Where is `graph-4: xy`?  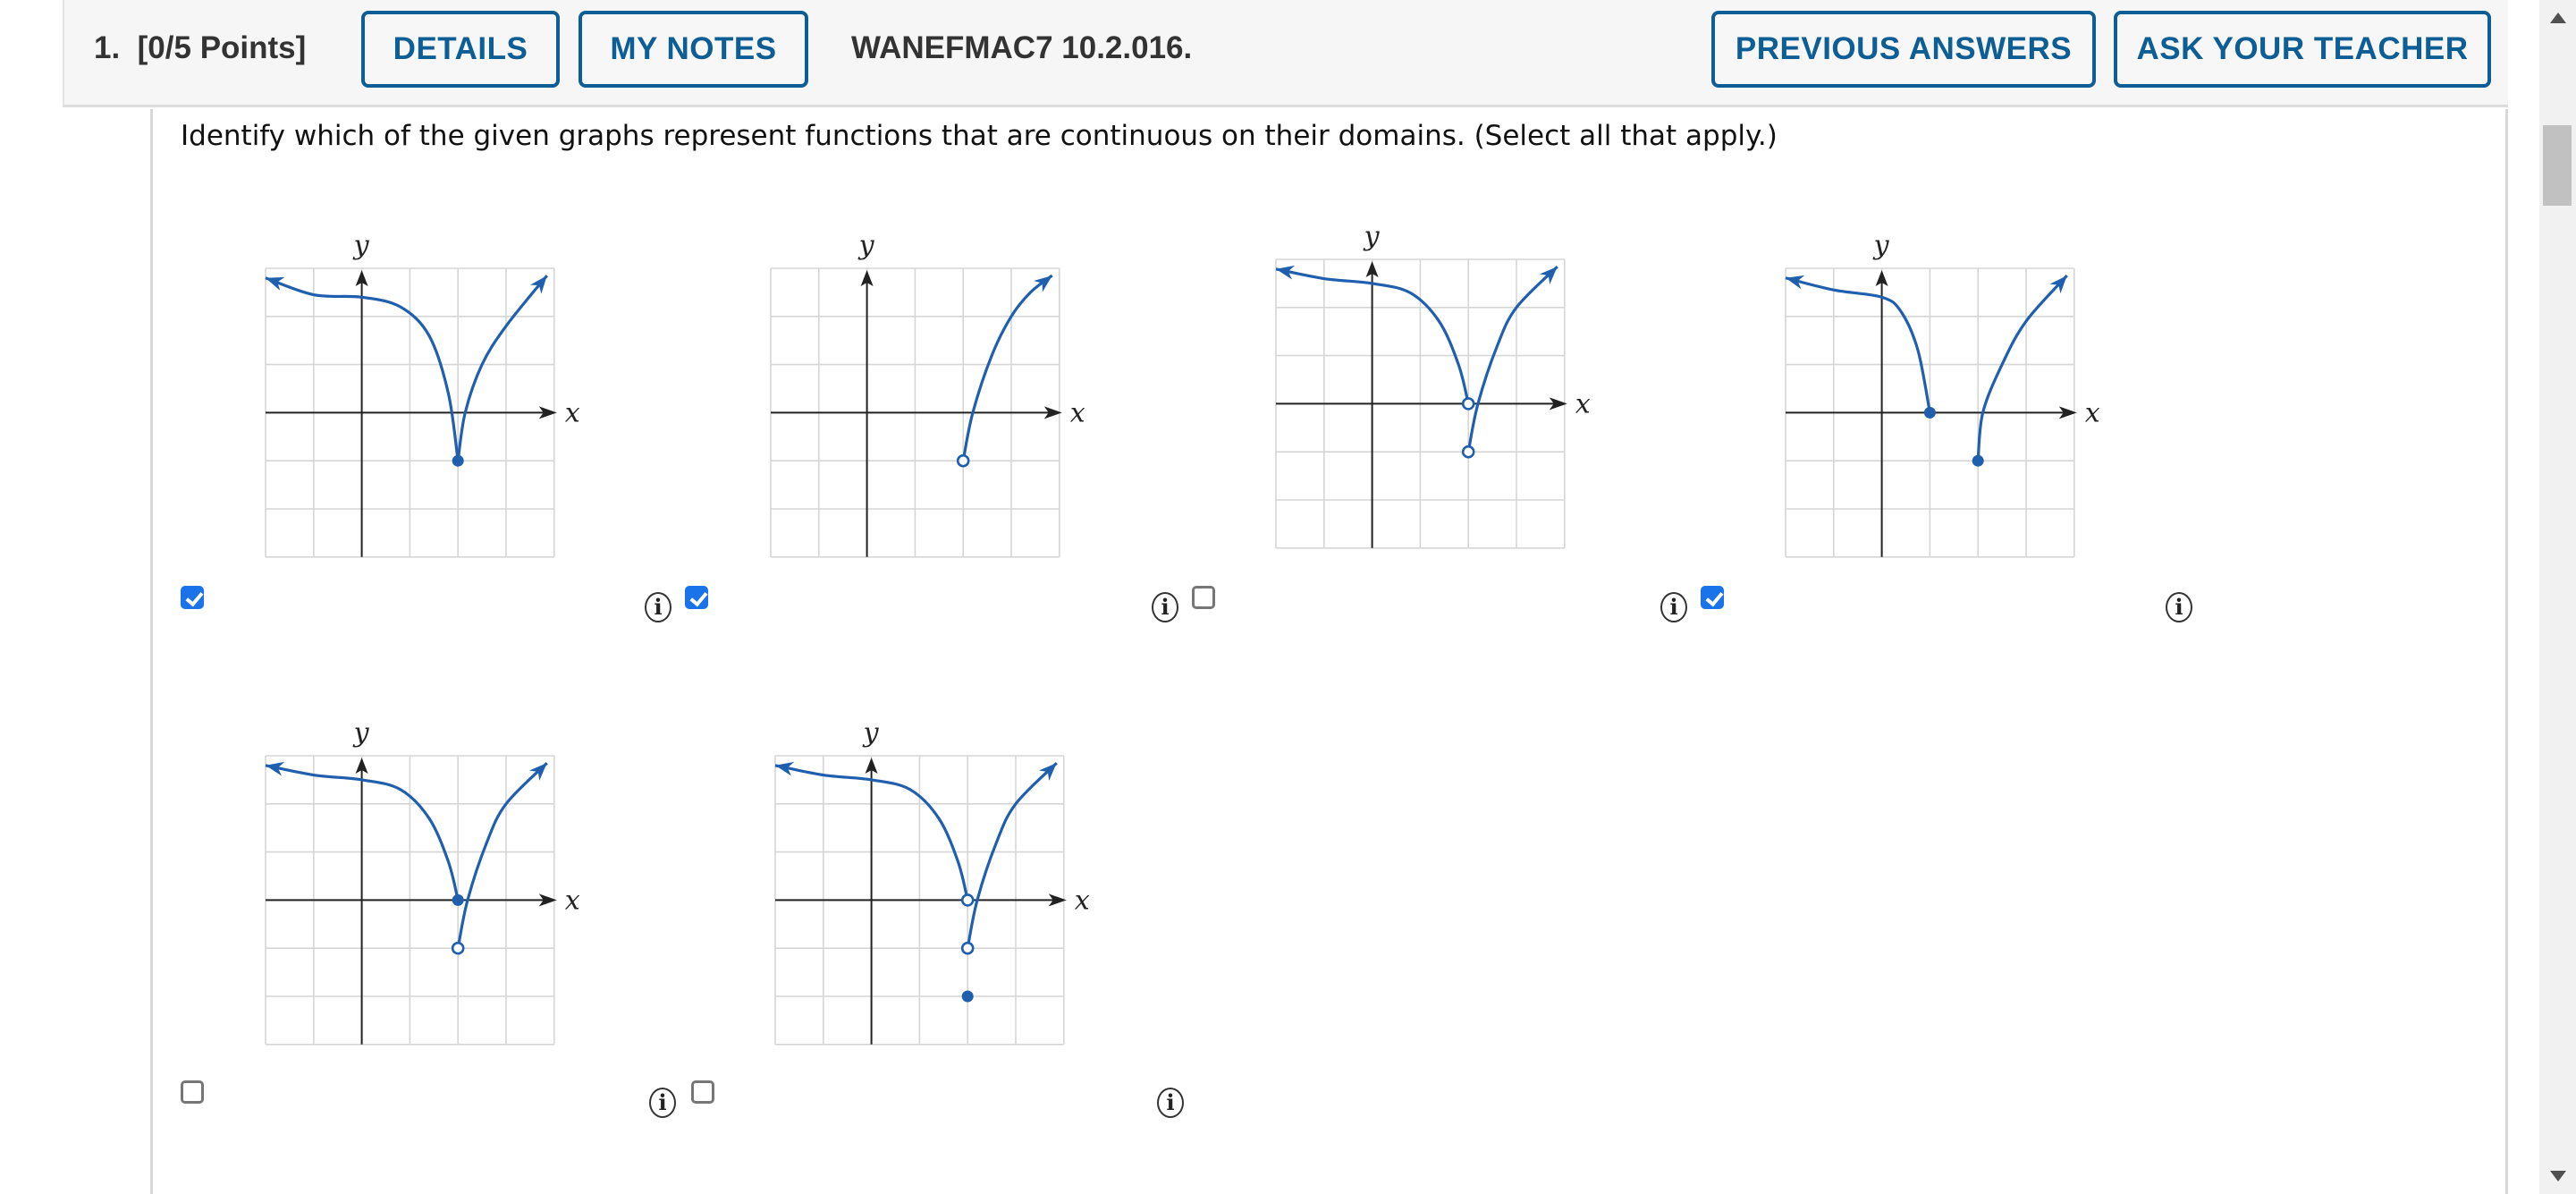 graph-4: xy is located at coordinates (1942, 394).